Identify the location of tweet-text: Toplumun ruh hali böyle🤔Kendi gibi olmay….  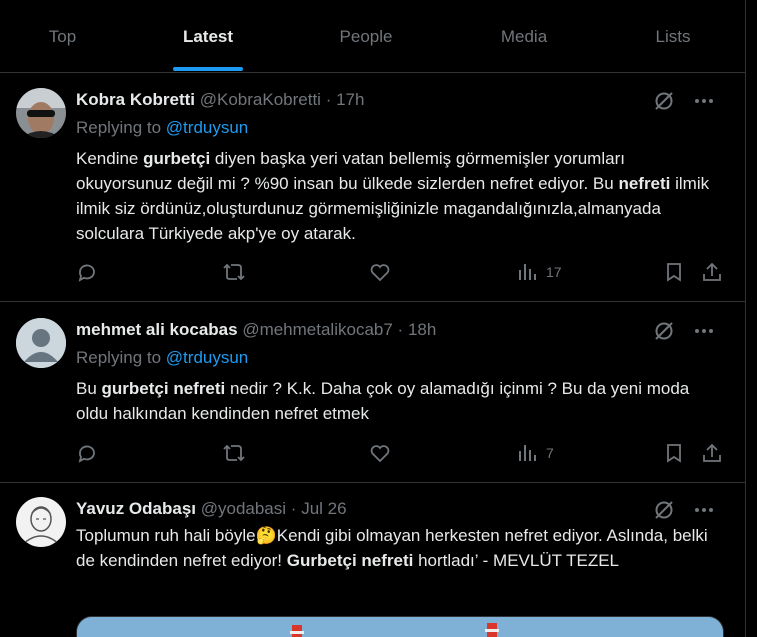
(396, 548).